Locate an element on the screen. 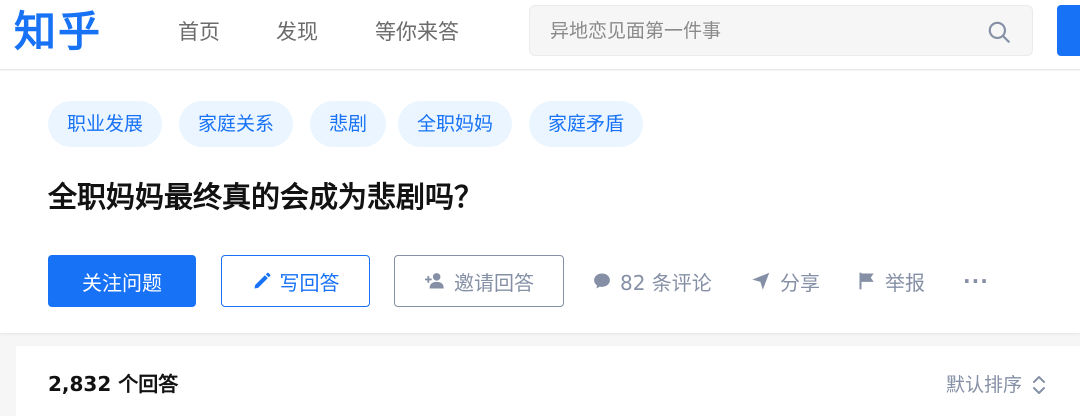 The width and height of the screenshot is (1080, 416). comments-button: 82 条评论 is located at coordinates (652, 281).